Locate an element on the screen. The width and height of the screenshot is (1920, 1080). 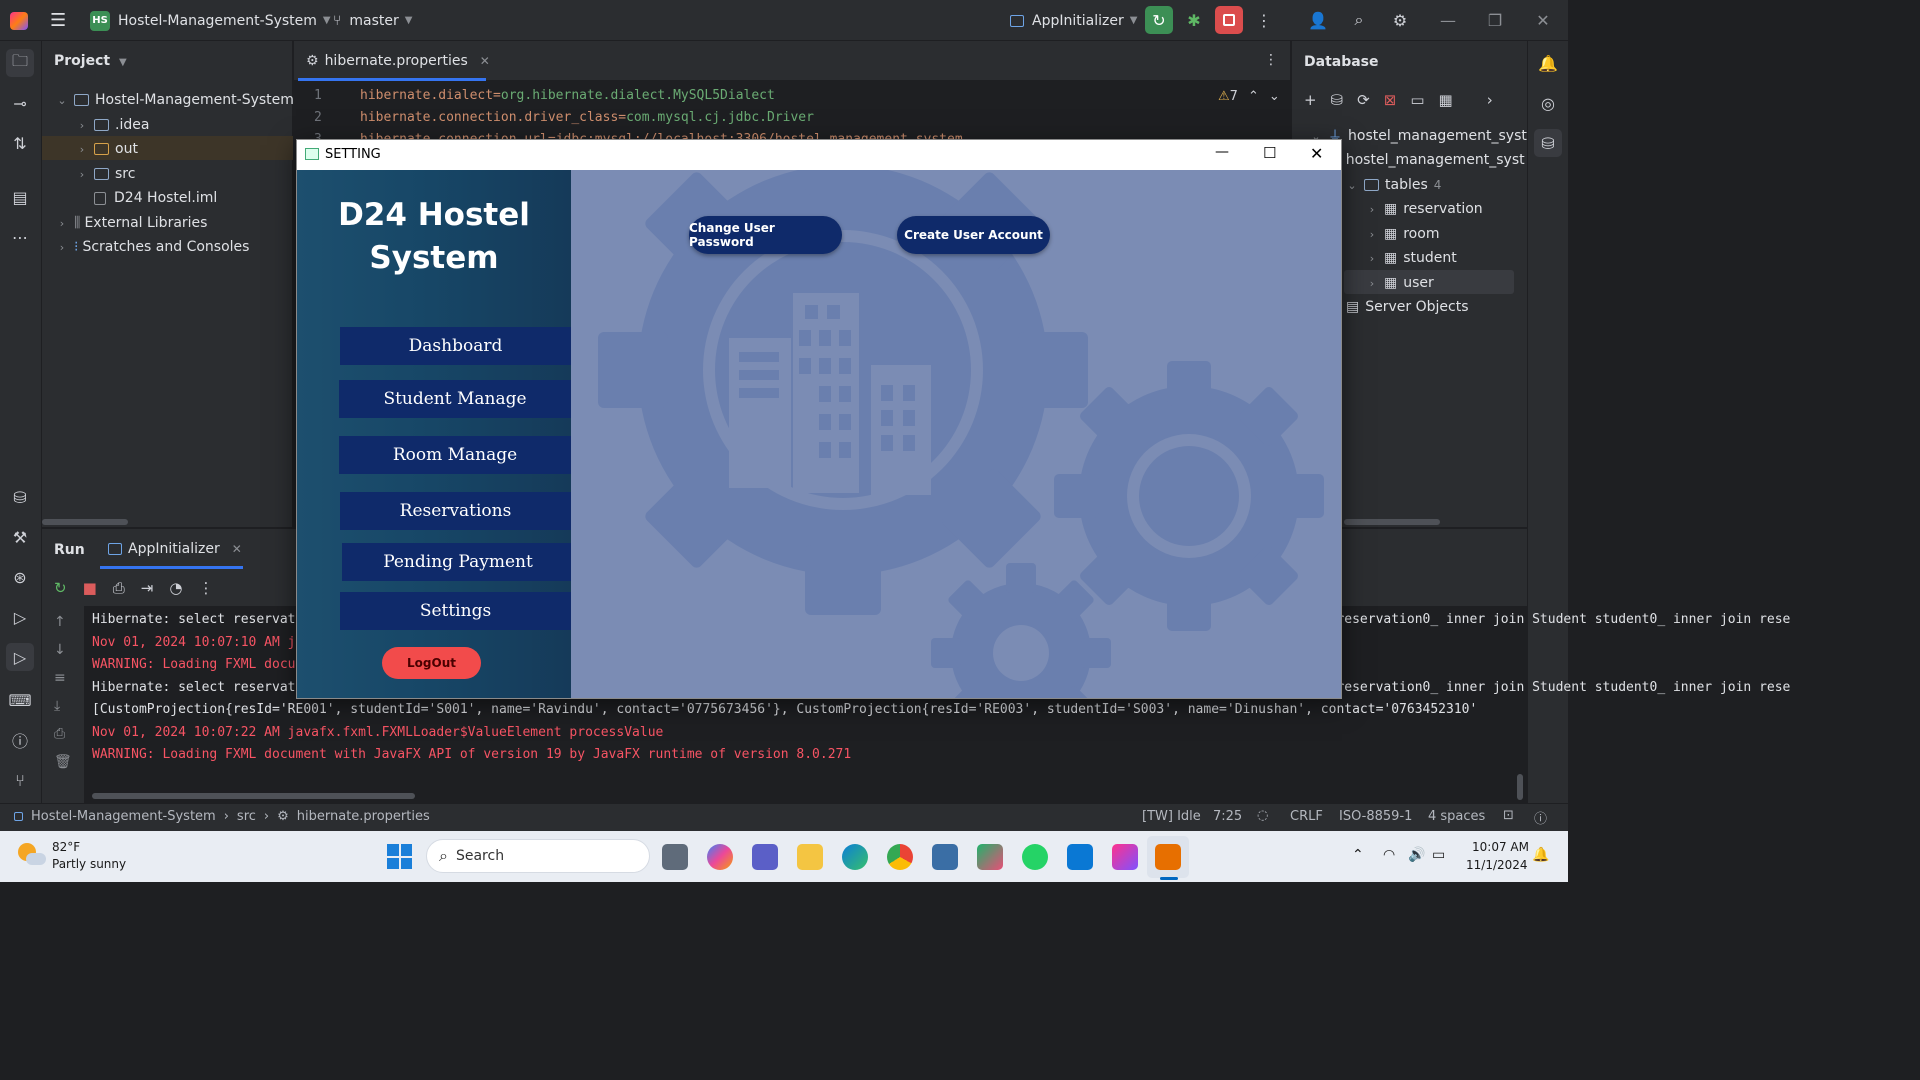
ide-logo-icon is located at coordinates (19, 20).